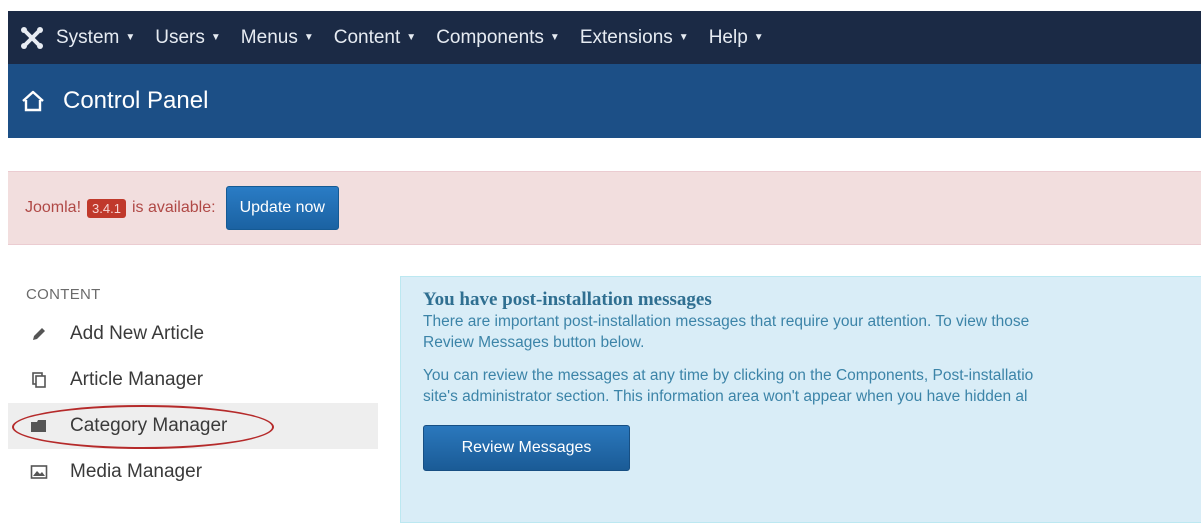 The height and width of the screenshot is (523, 1201). I want to click on sidebar-item-add-new-article: Add New Article, so click(193, 334).